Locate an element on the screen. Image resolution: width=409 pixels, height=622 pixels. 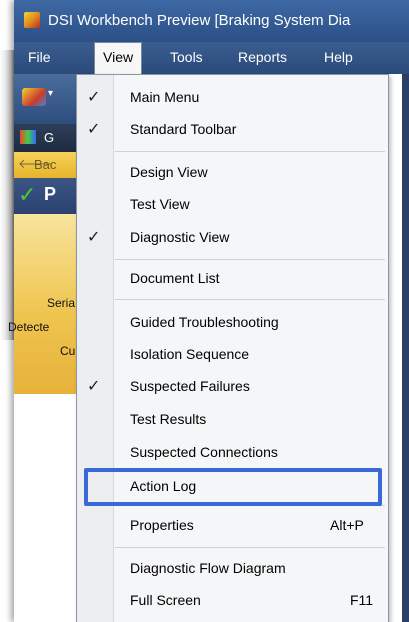
menu-item-label: Diagnostic Flow Diagram is located at coordinates (208, 568).